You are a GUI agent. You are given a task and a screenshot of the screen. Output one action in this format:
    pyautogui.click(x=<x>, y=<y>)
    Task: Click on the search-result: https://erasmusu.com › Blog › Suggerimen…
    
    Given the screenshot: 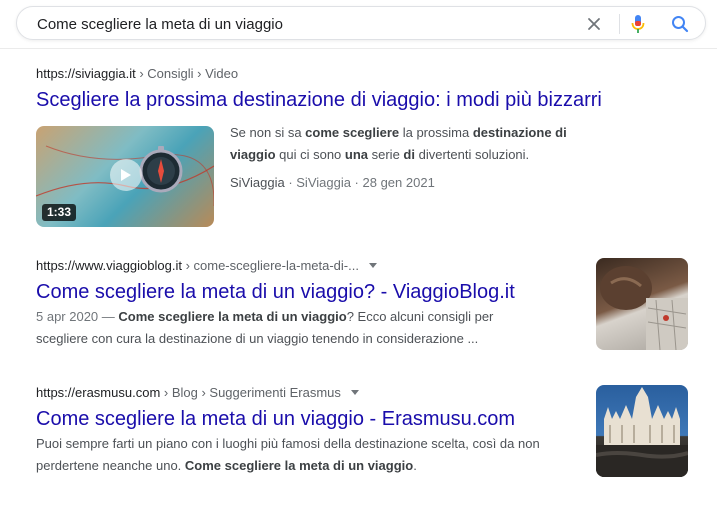 What is the action you would take?
    pyautogui.click(x=311, y=431)
    